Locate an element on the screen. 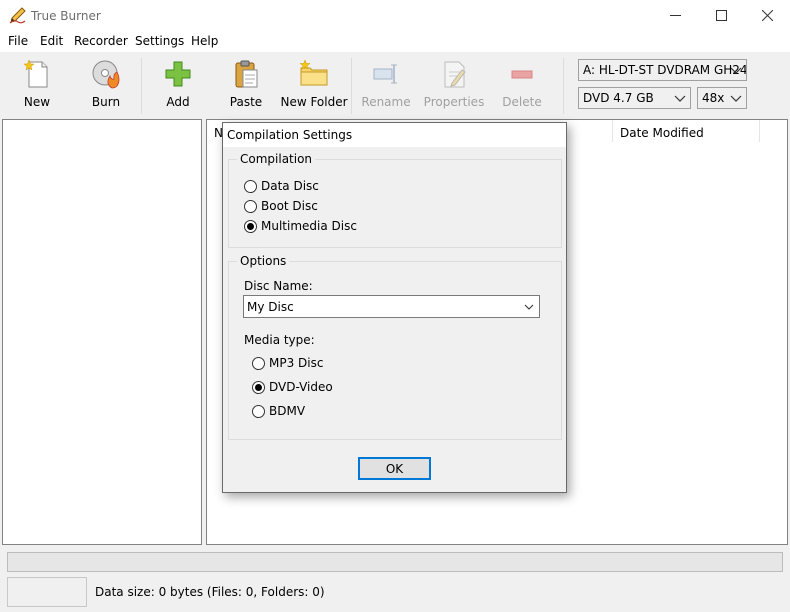 The width and height of the screenshot is (790, 612). menu-file: File is located at coordinates (18, 41).